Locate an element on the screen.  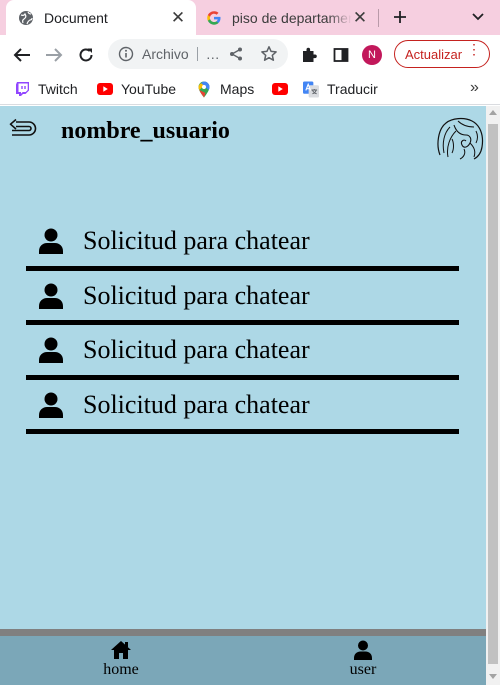
extensions-button is located at coordinates (309, 55).